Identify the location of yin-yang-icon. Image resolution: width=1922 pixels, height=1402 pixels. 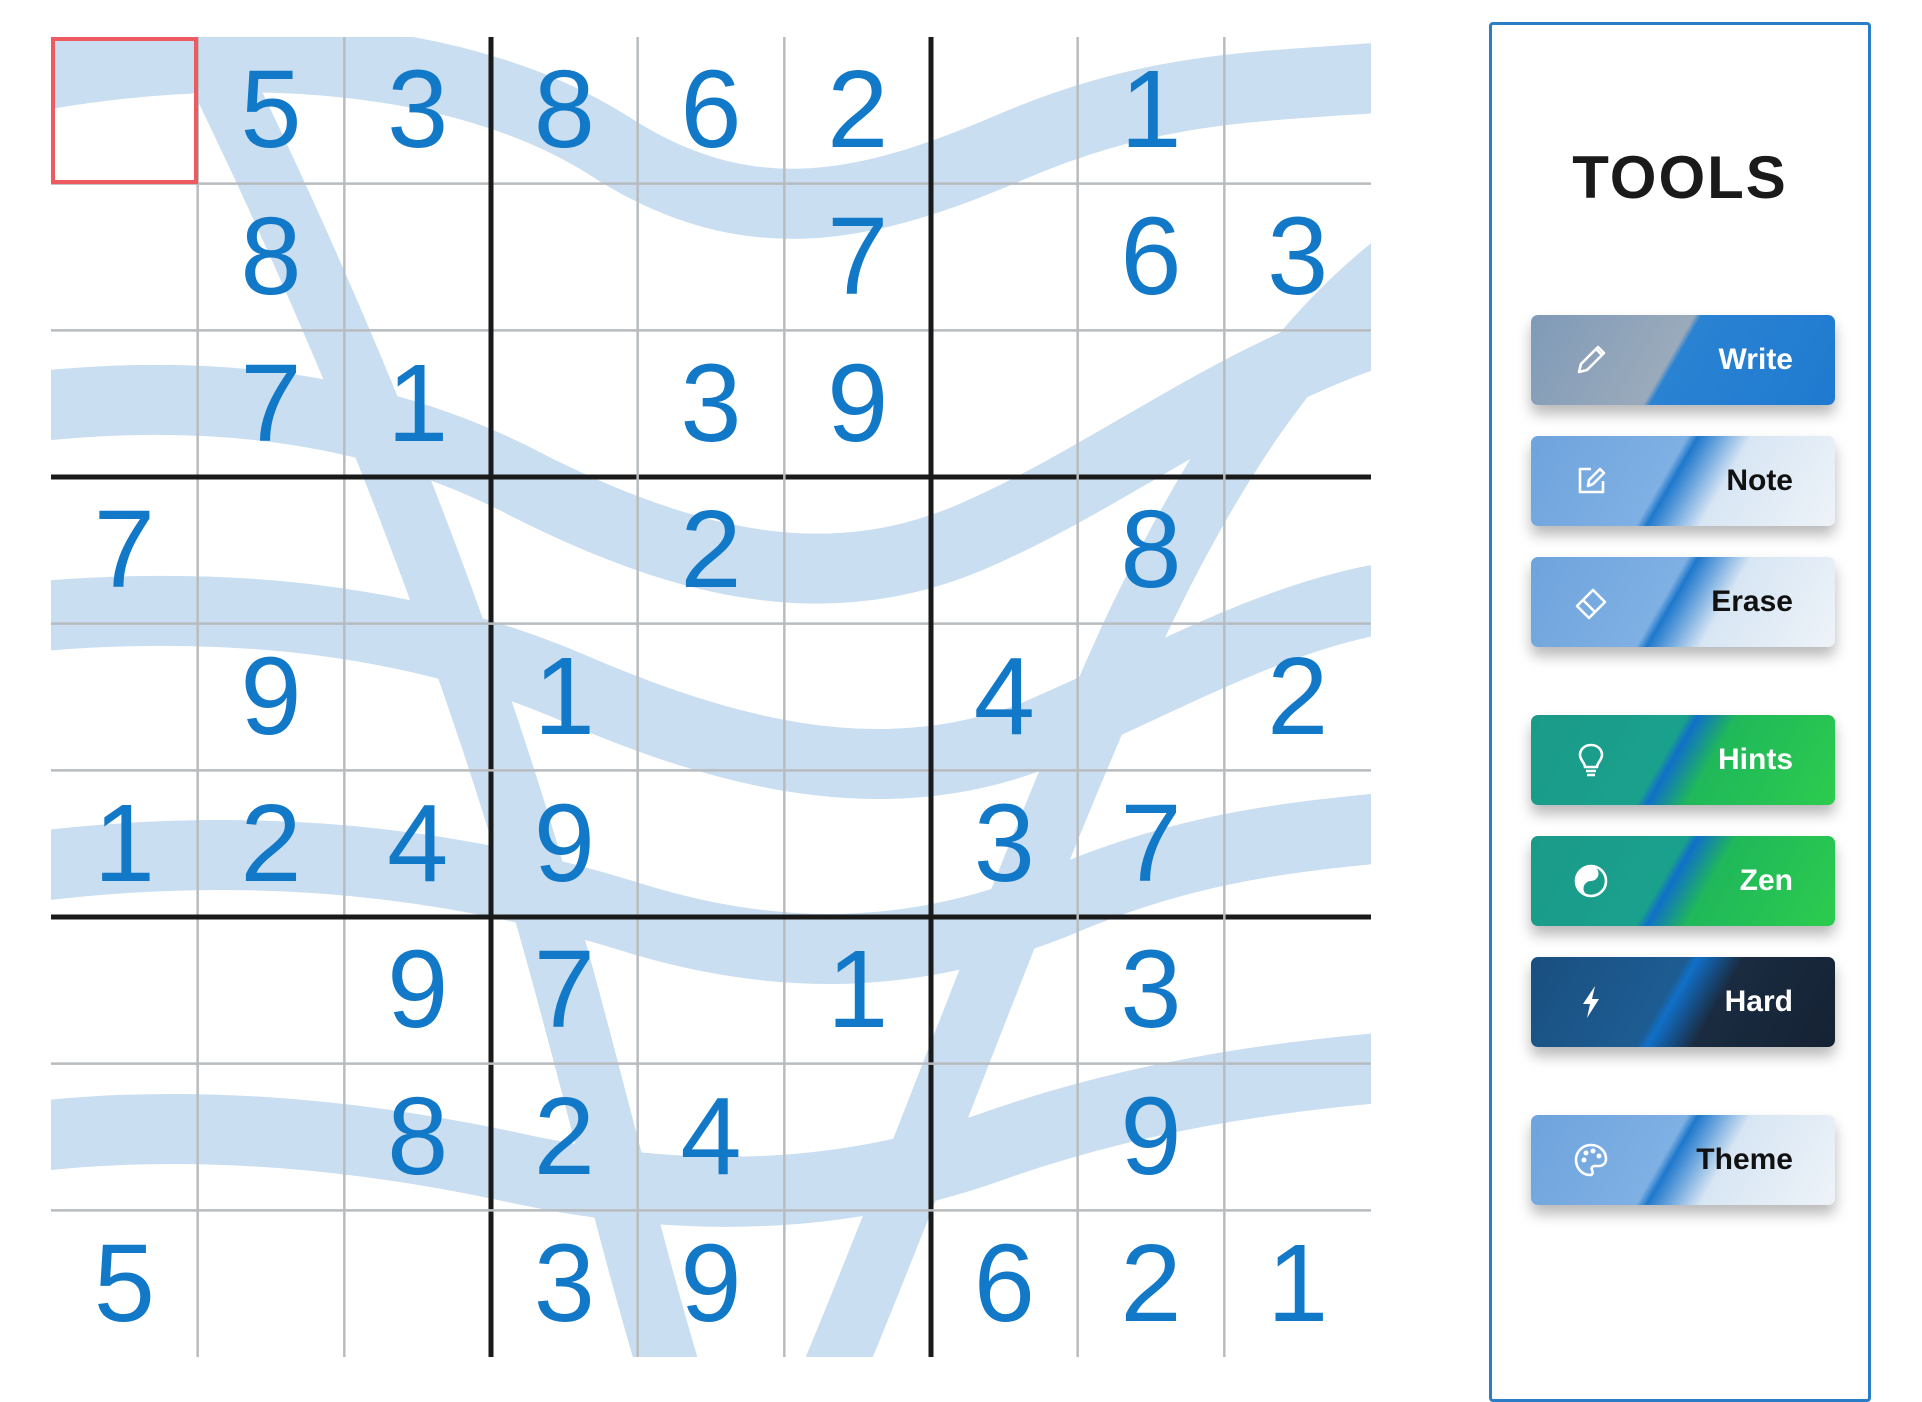
(1591, 881).